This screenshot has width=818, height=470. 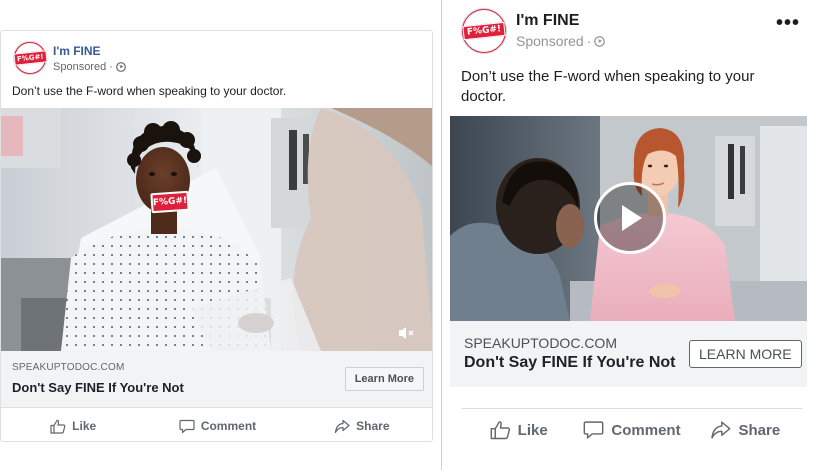 I want to click on censor-text: F%G#!, so click(x=170, y=202).